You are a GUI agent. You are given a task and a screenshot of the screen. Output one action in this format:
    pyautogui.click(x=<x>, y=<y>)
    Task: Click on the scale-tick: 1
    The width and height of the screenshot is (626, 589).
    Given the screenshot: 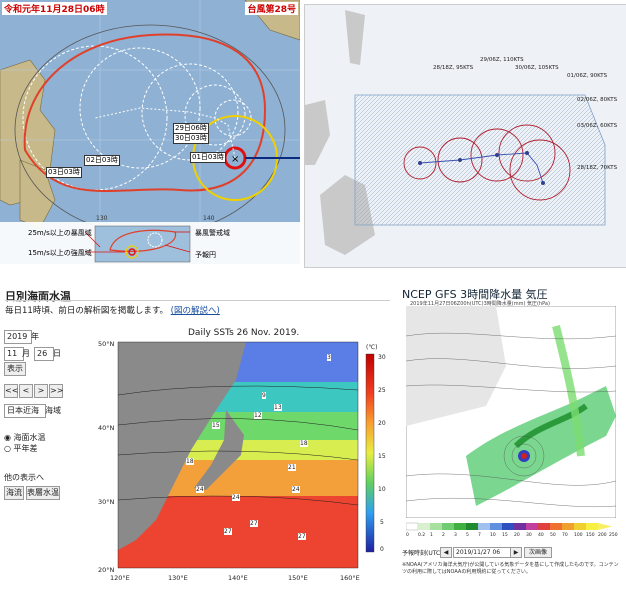 What is the action you would take?
    pyautogui.click(x=431, y=535)
    